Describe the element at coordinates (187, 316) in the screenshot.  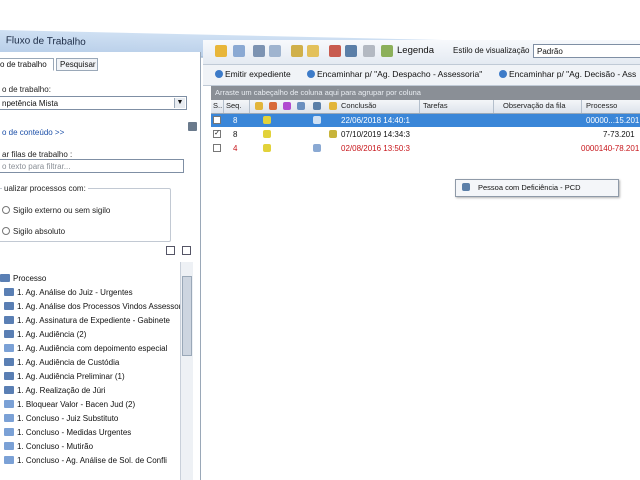
I see `scrollbar-thumb` at that location.